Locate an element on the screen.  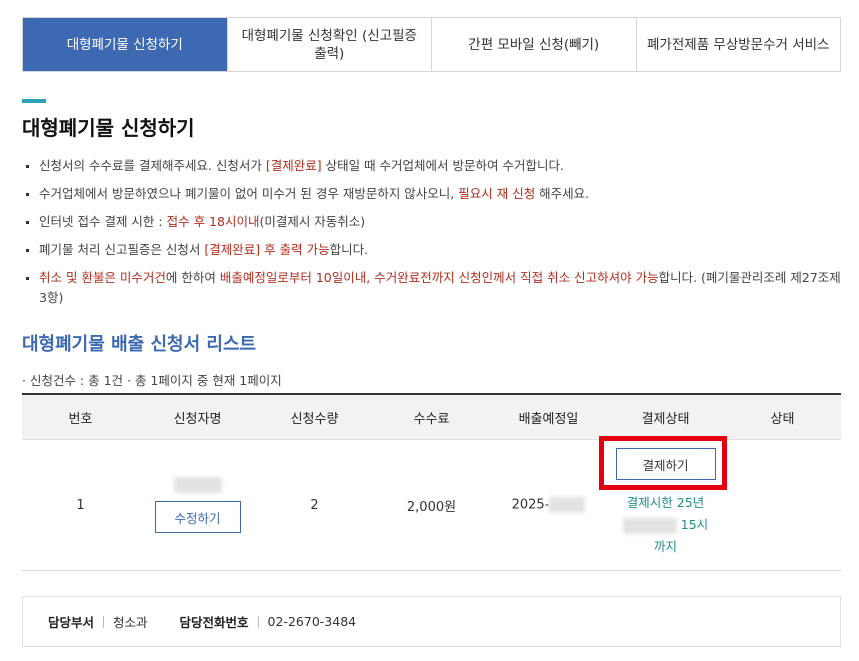
header-date: 배출예정일 is located at coordinates (548, 419).